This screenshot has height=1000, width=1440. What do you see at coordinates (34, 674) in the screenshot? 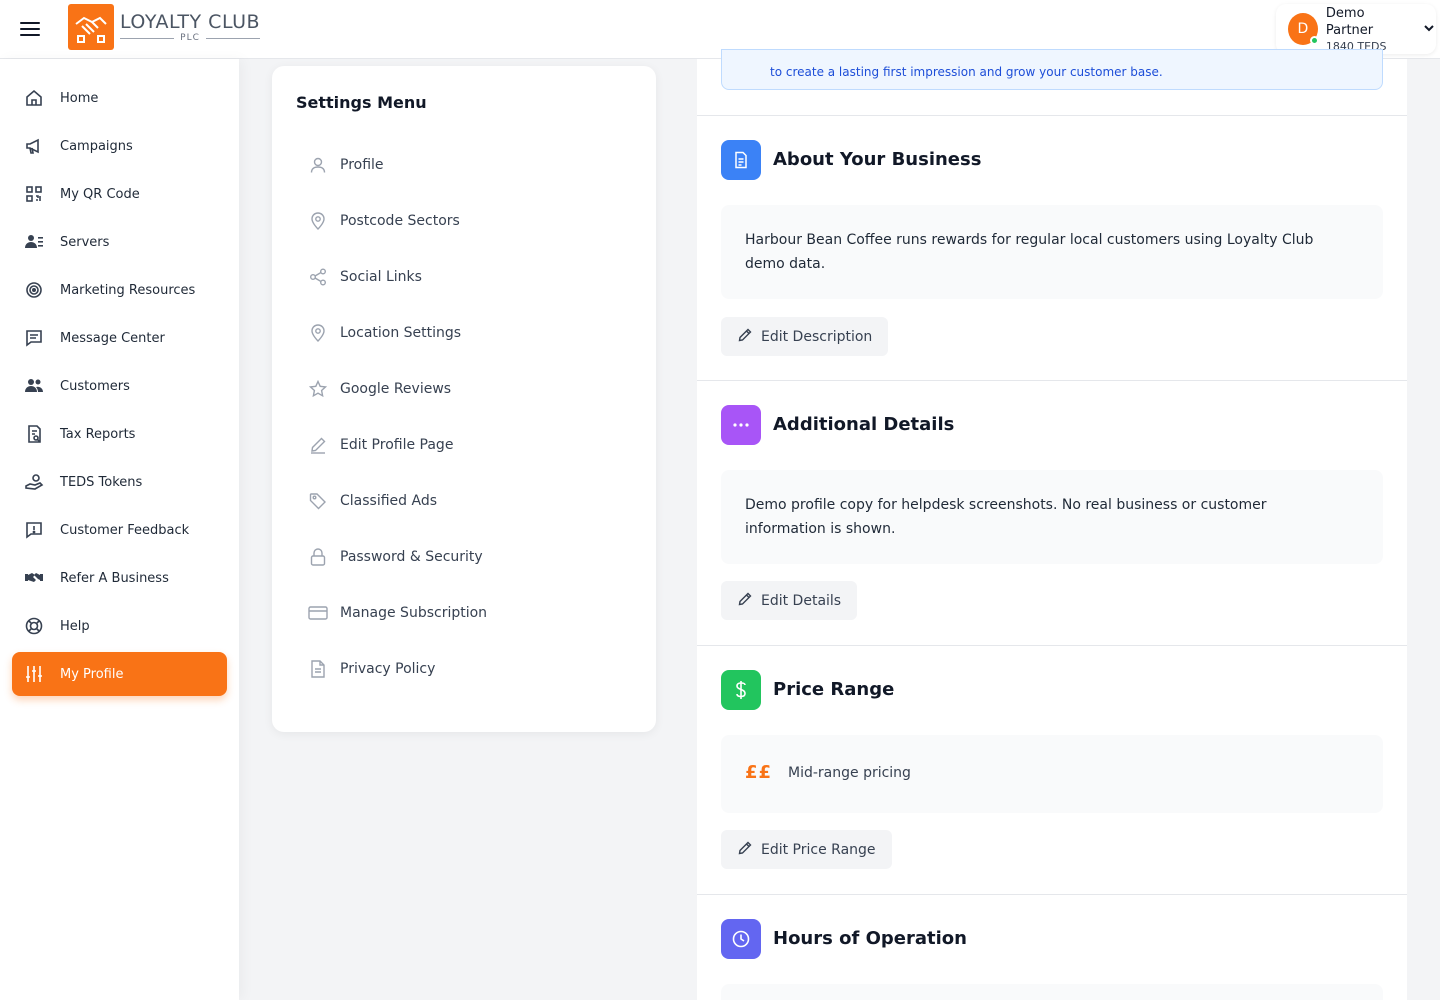
I see `sliders-icon` at bounding box center [34, 674].